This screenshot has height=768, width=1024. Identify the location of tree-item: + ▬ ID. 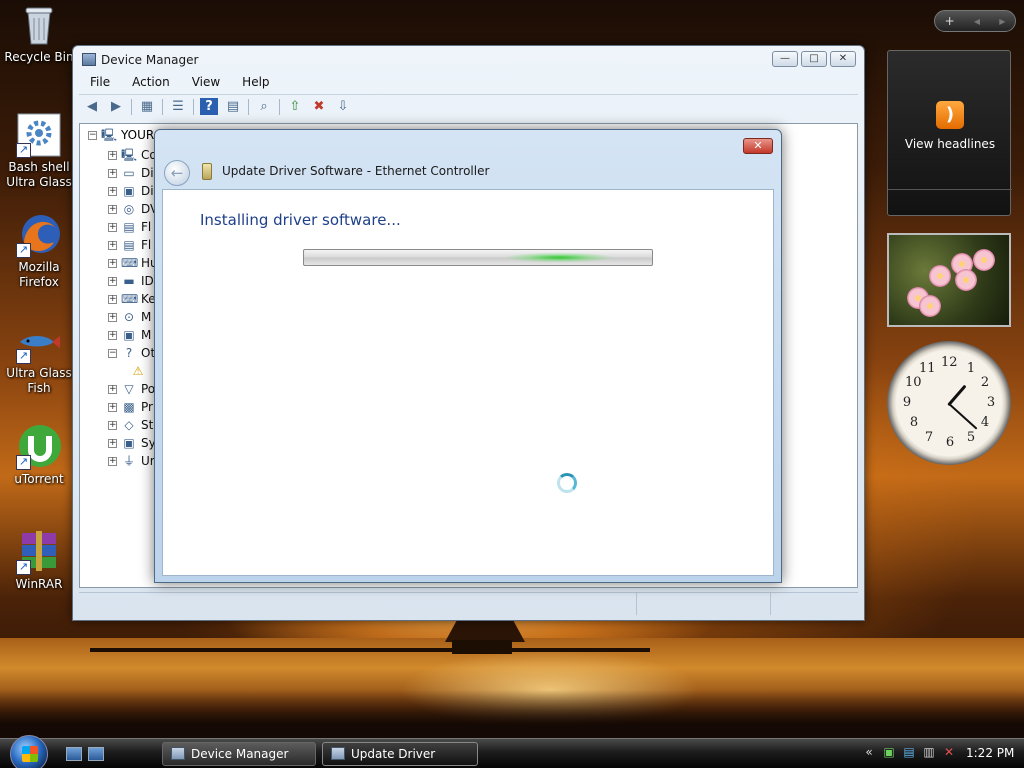
(131, 281).